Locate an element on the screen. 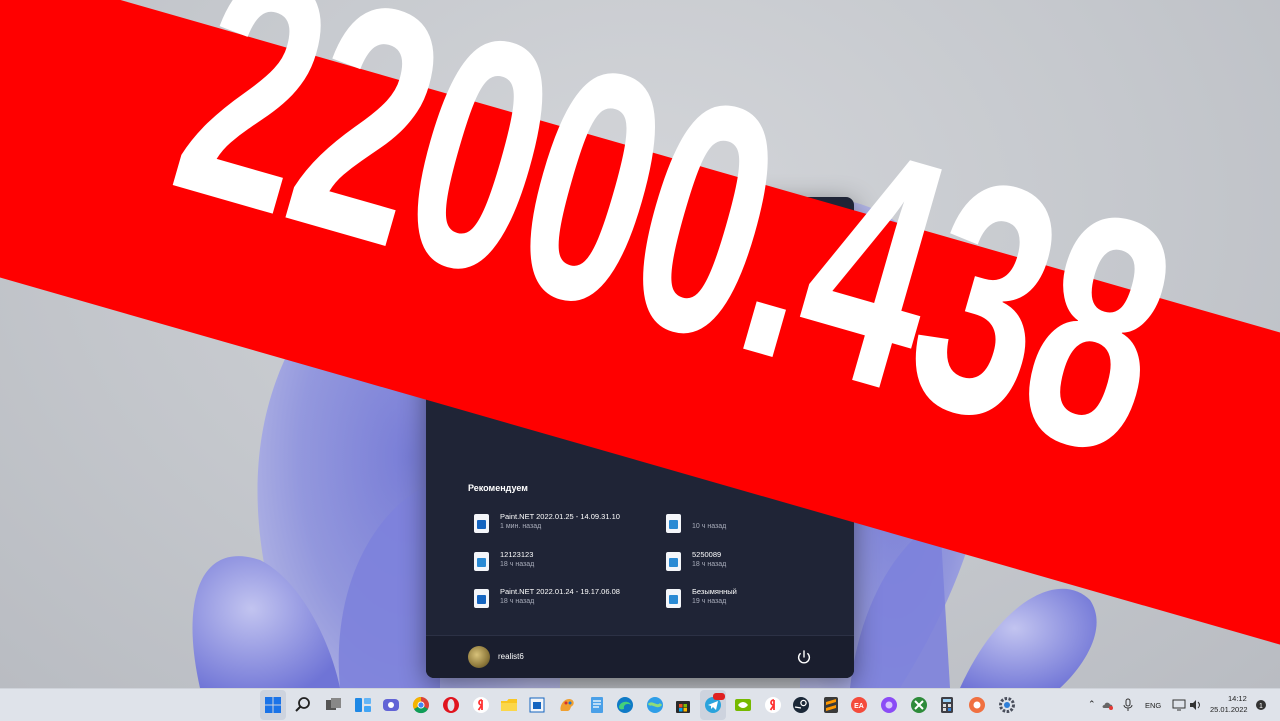 This screenshot has height=721, width=1280. alice-icon is located at coordinates (889, 705).